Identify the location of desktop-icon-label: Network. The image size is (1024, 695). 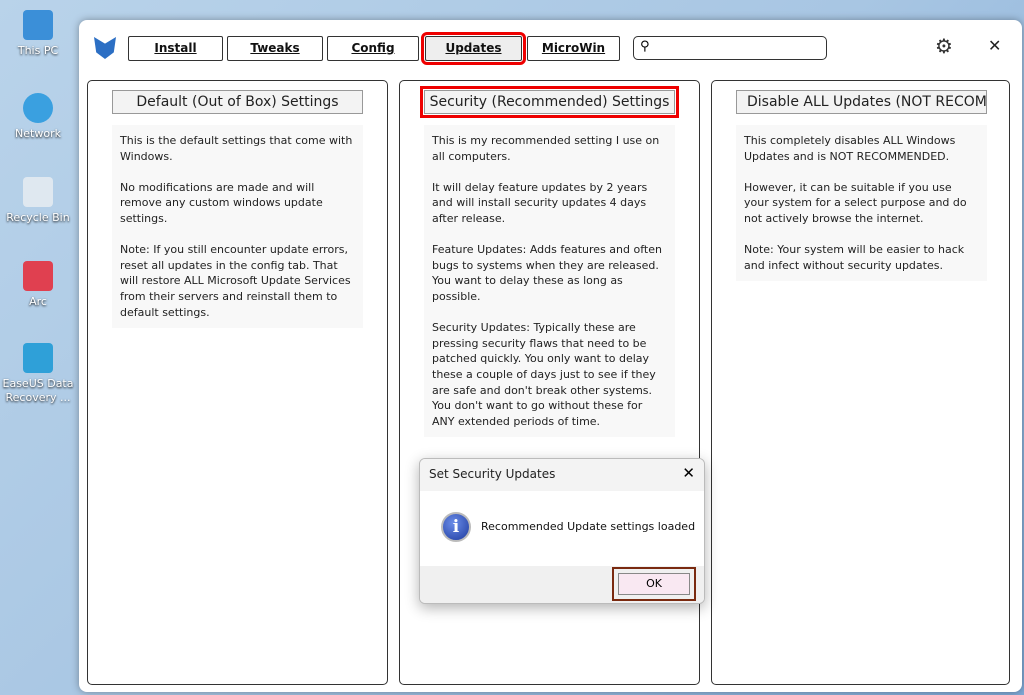
(38, 133).